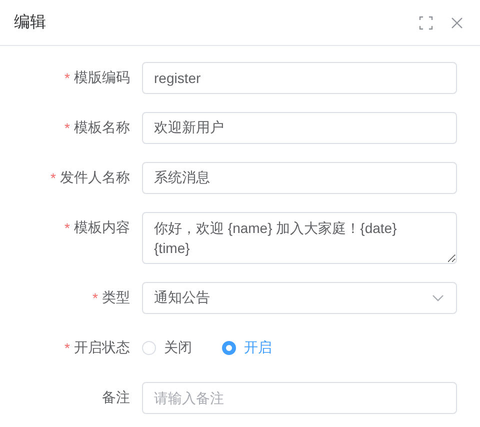 This screenshot has height=427, width=480. Describe the element at coordinates (299, 238) in the screenshot. I see `content-textarea: 你好，欢迎 {name} 加入大家庭！{date} {time}` at that location.